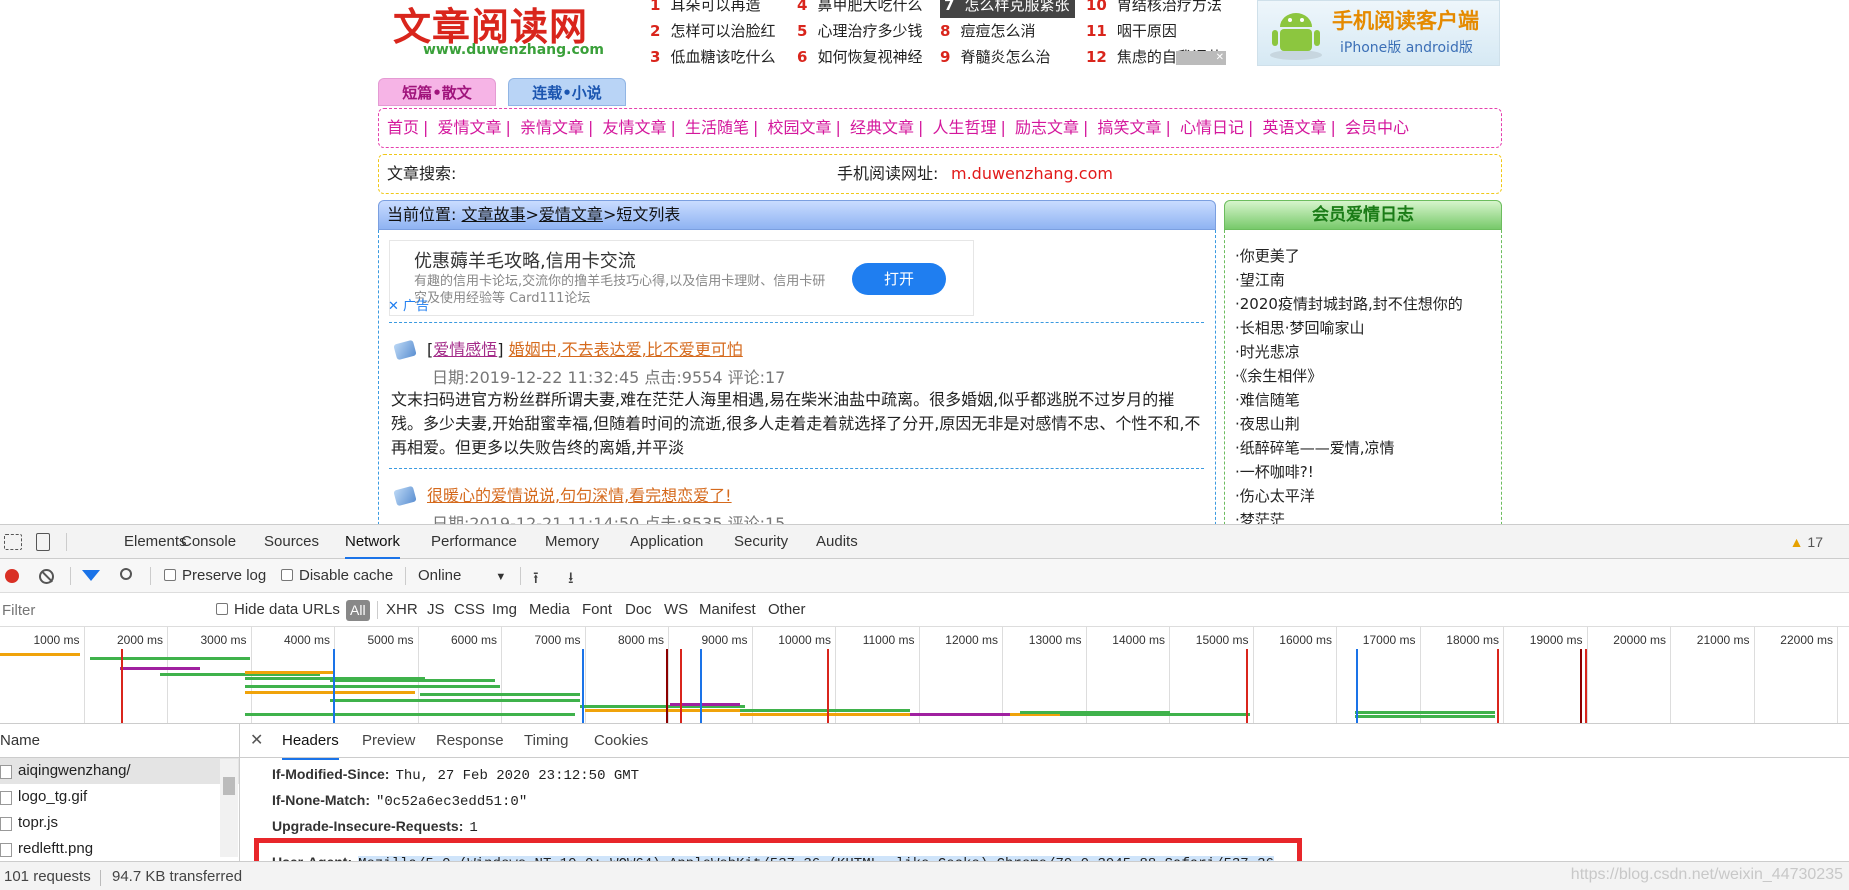 This screenshot has height=890, width=1849. Describe the element at coordinates (536, 580) in the screenshot. I see `import-har-icon: ⭱` at that location.